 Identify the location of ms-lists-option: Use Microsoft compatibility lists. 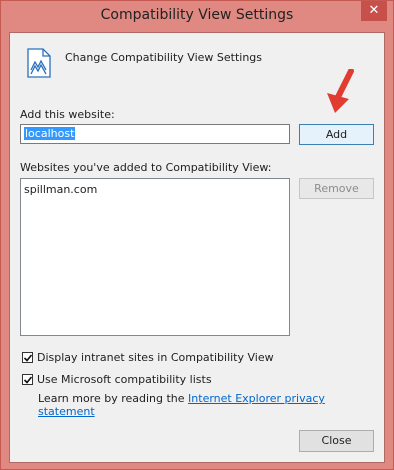
(117, 379).